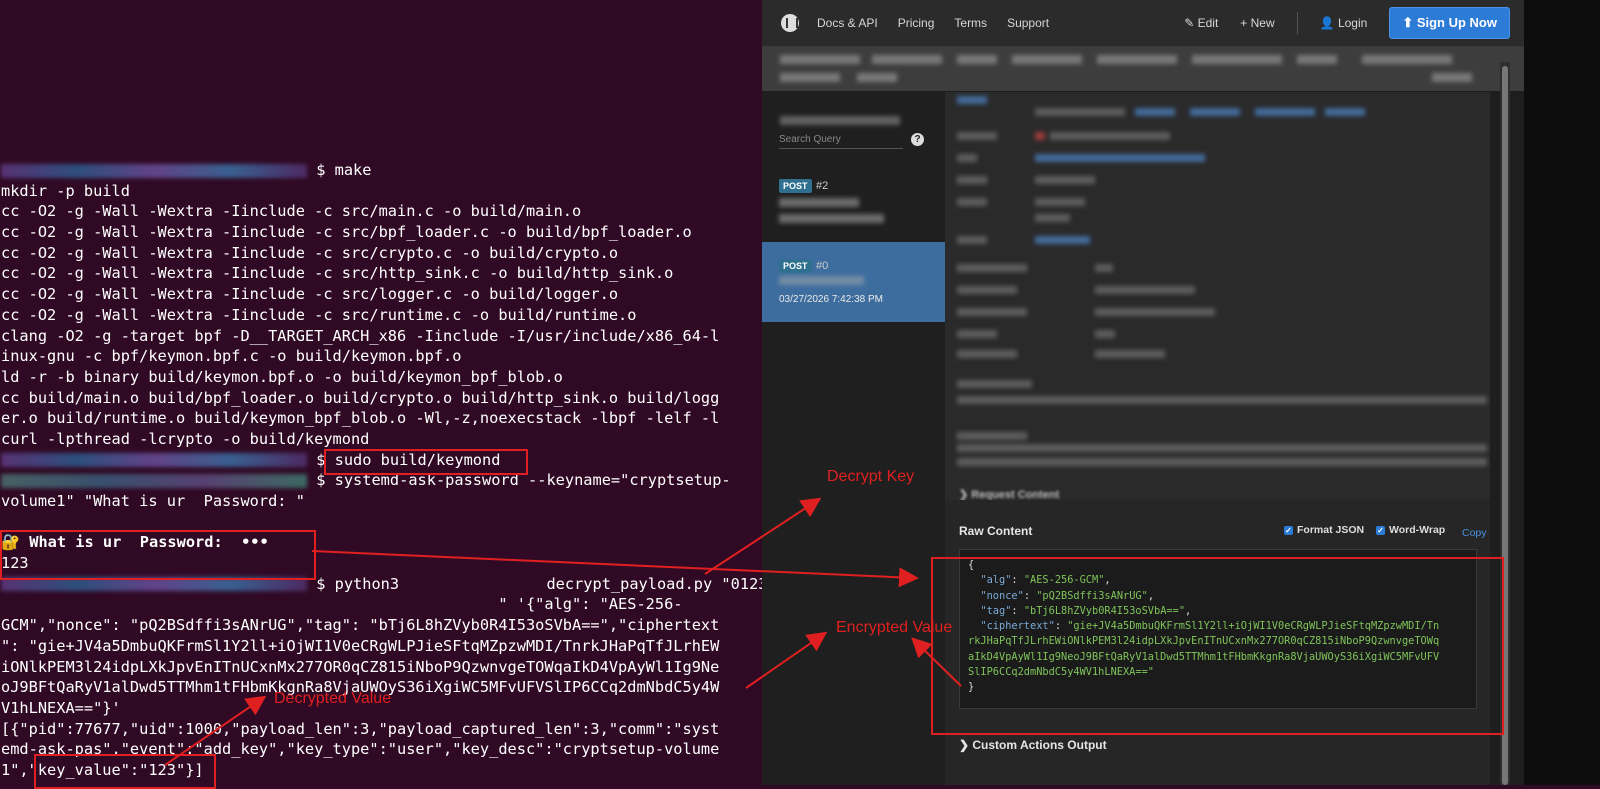  I want to click on format-json-checkbox: ✓ Format JSON, so click(1324, 530).